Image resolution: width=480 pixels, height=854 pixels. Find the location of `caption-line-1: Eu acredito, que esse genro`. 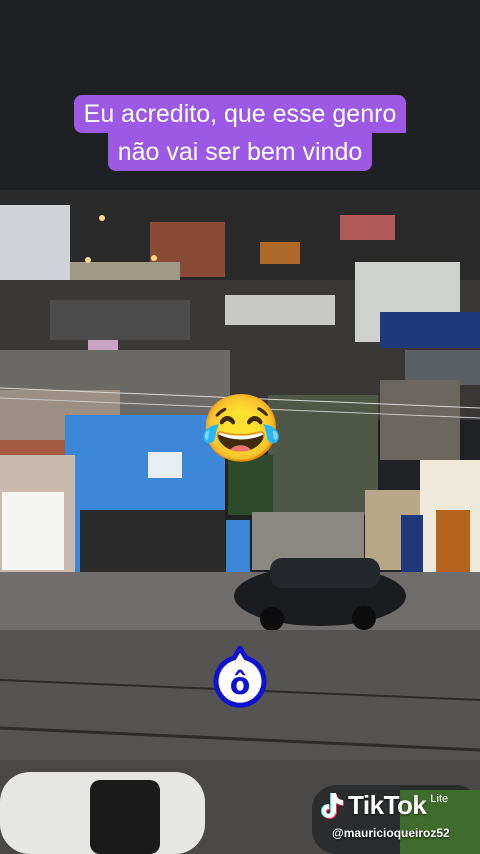

caption-line-1: Eu acredito, que esse genro is located at coordinates (240, 114).